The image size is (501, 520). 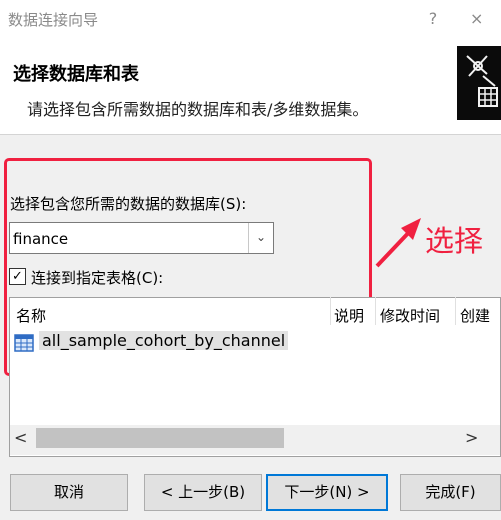 I want to click on close-button: ×, so click(x=485, y=19).